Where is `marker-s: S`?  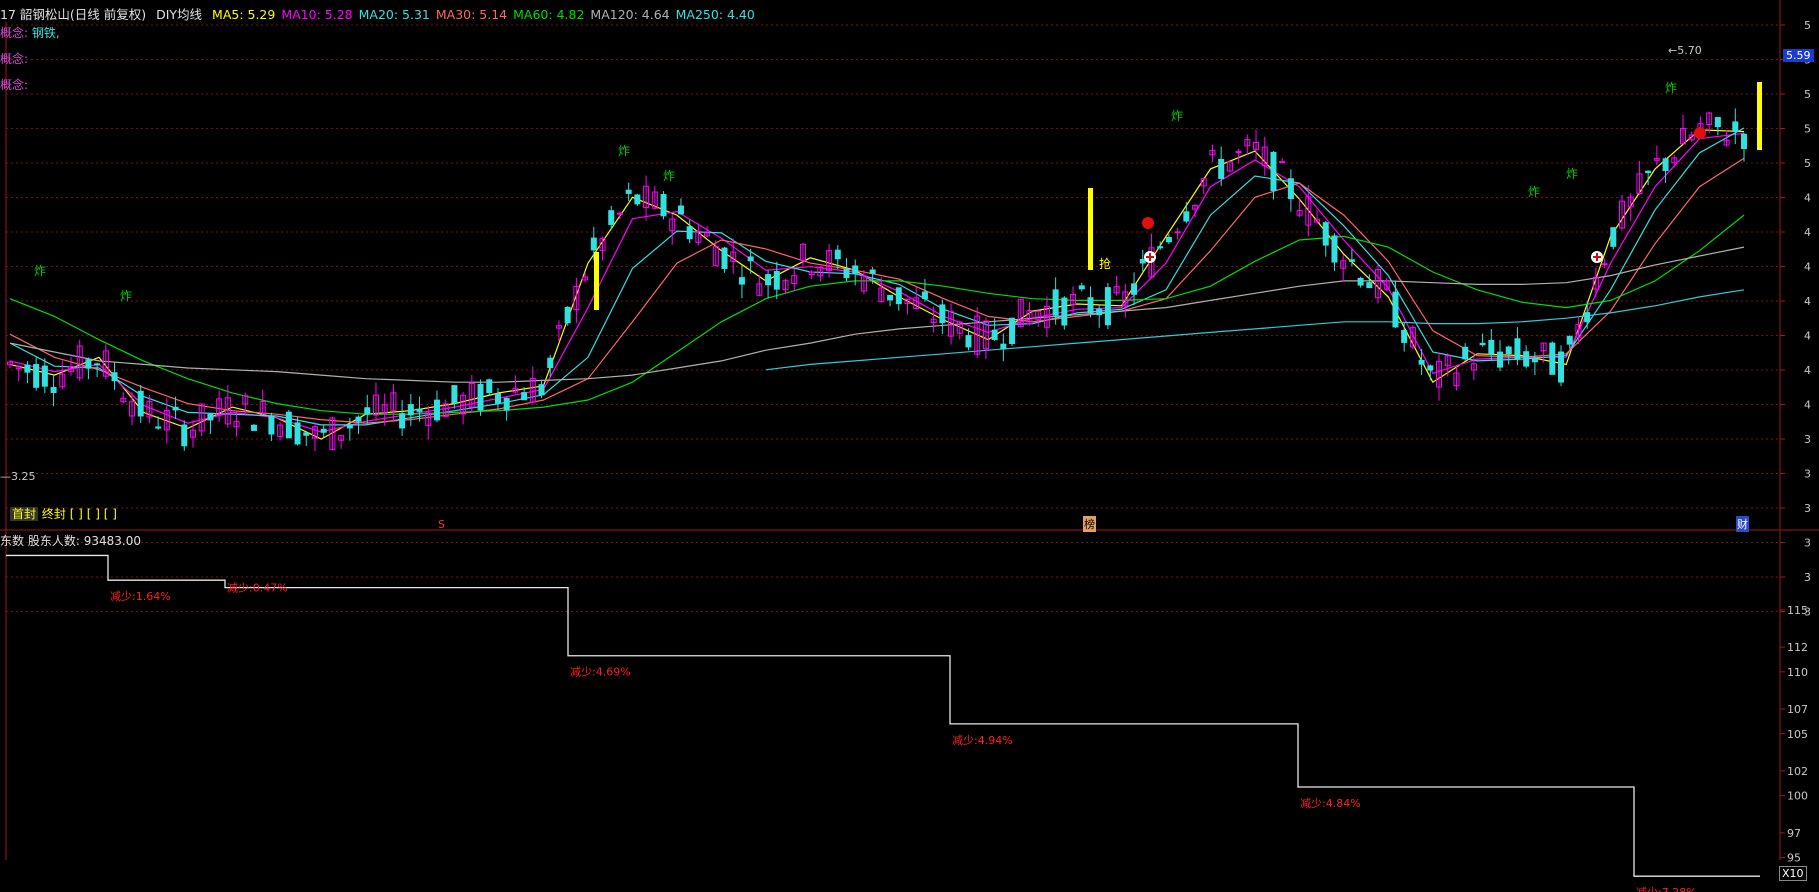 marker-s: S is located at coordinates (441, 524).